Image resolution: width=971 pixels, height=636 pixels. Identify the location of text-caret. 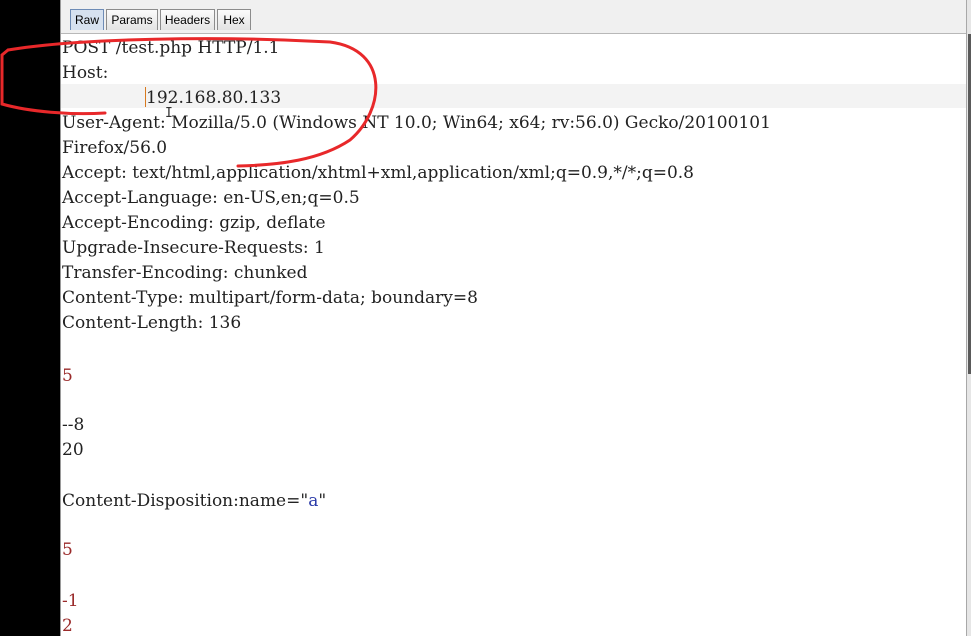
(145, 97).